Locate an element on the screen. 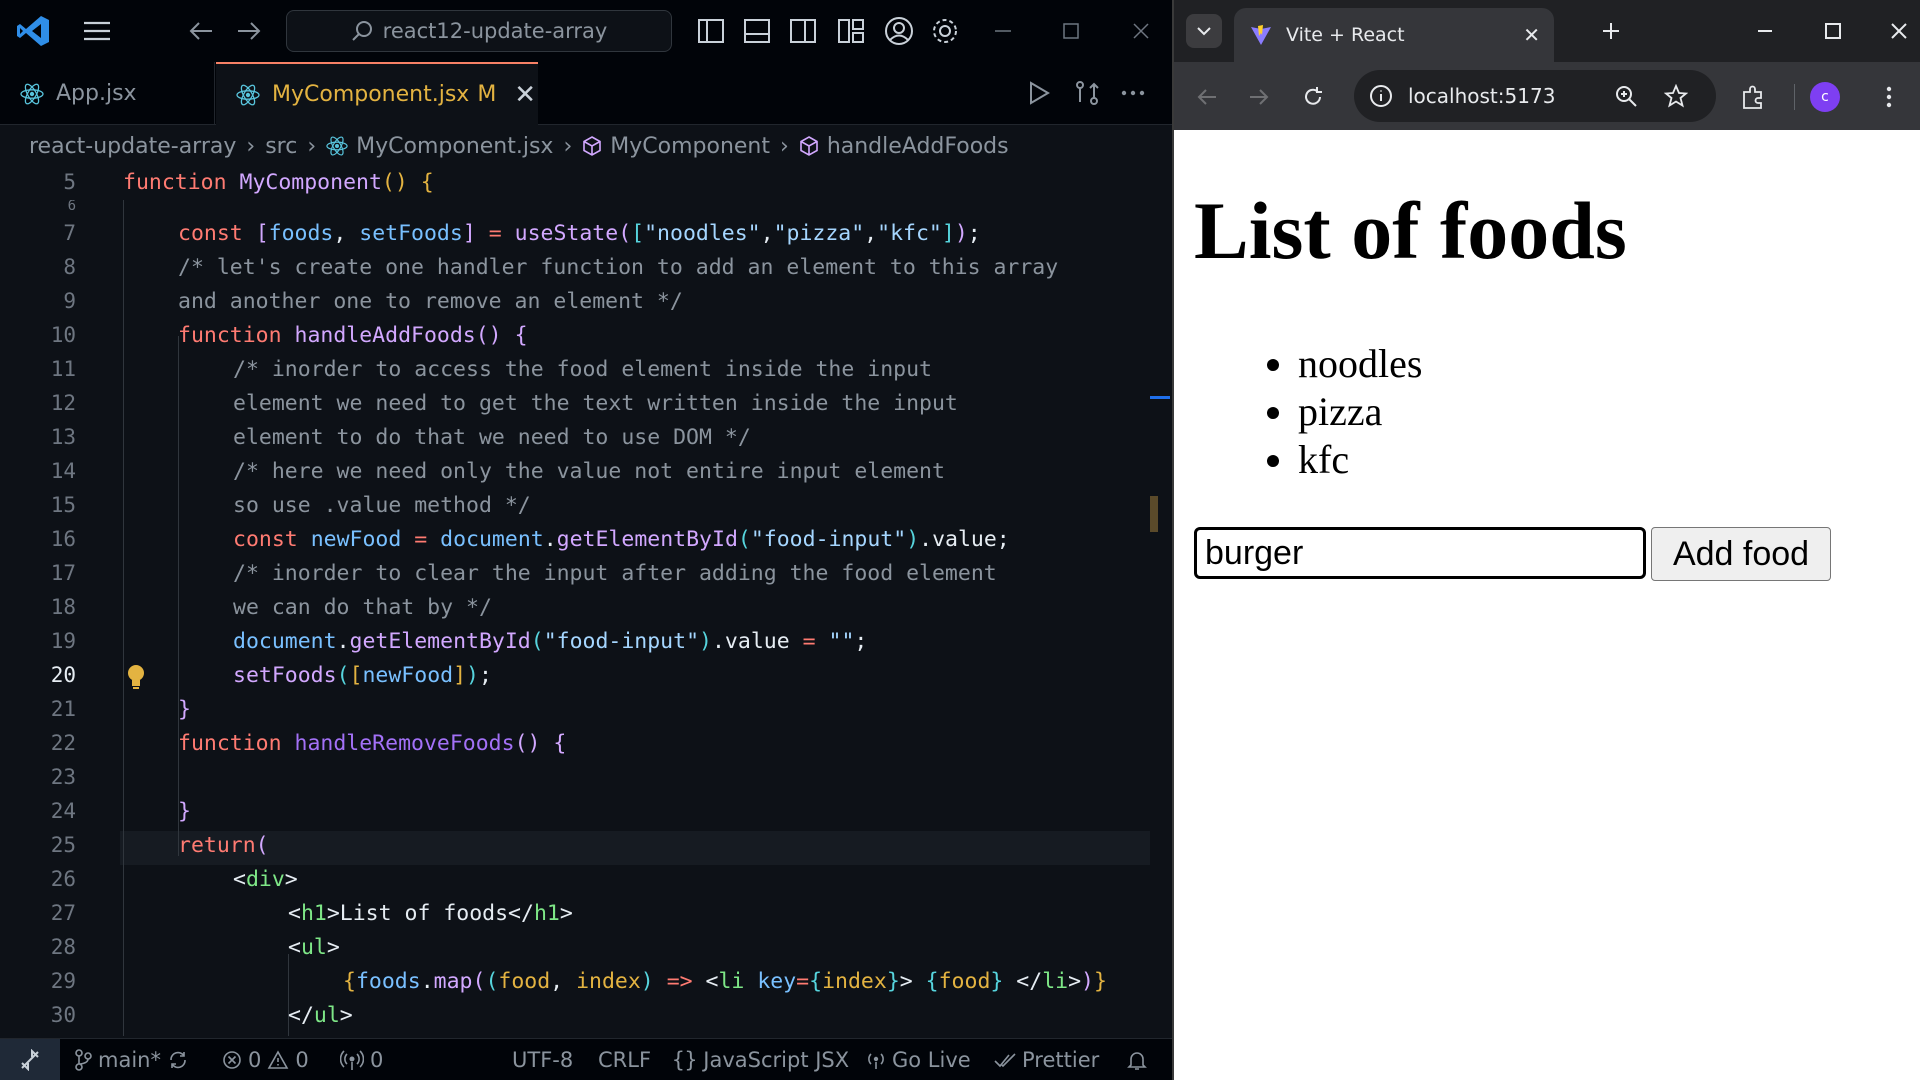  go-live-status: Go Live is located at coordinates (918, 1059).